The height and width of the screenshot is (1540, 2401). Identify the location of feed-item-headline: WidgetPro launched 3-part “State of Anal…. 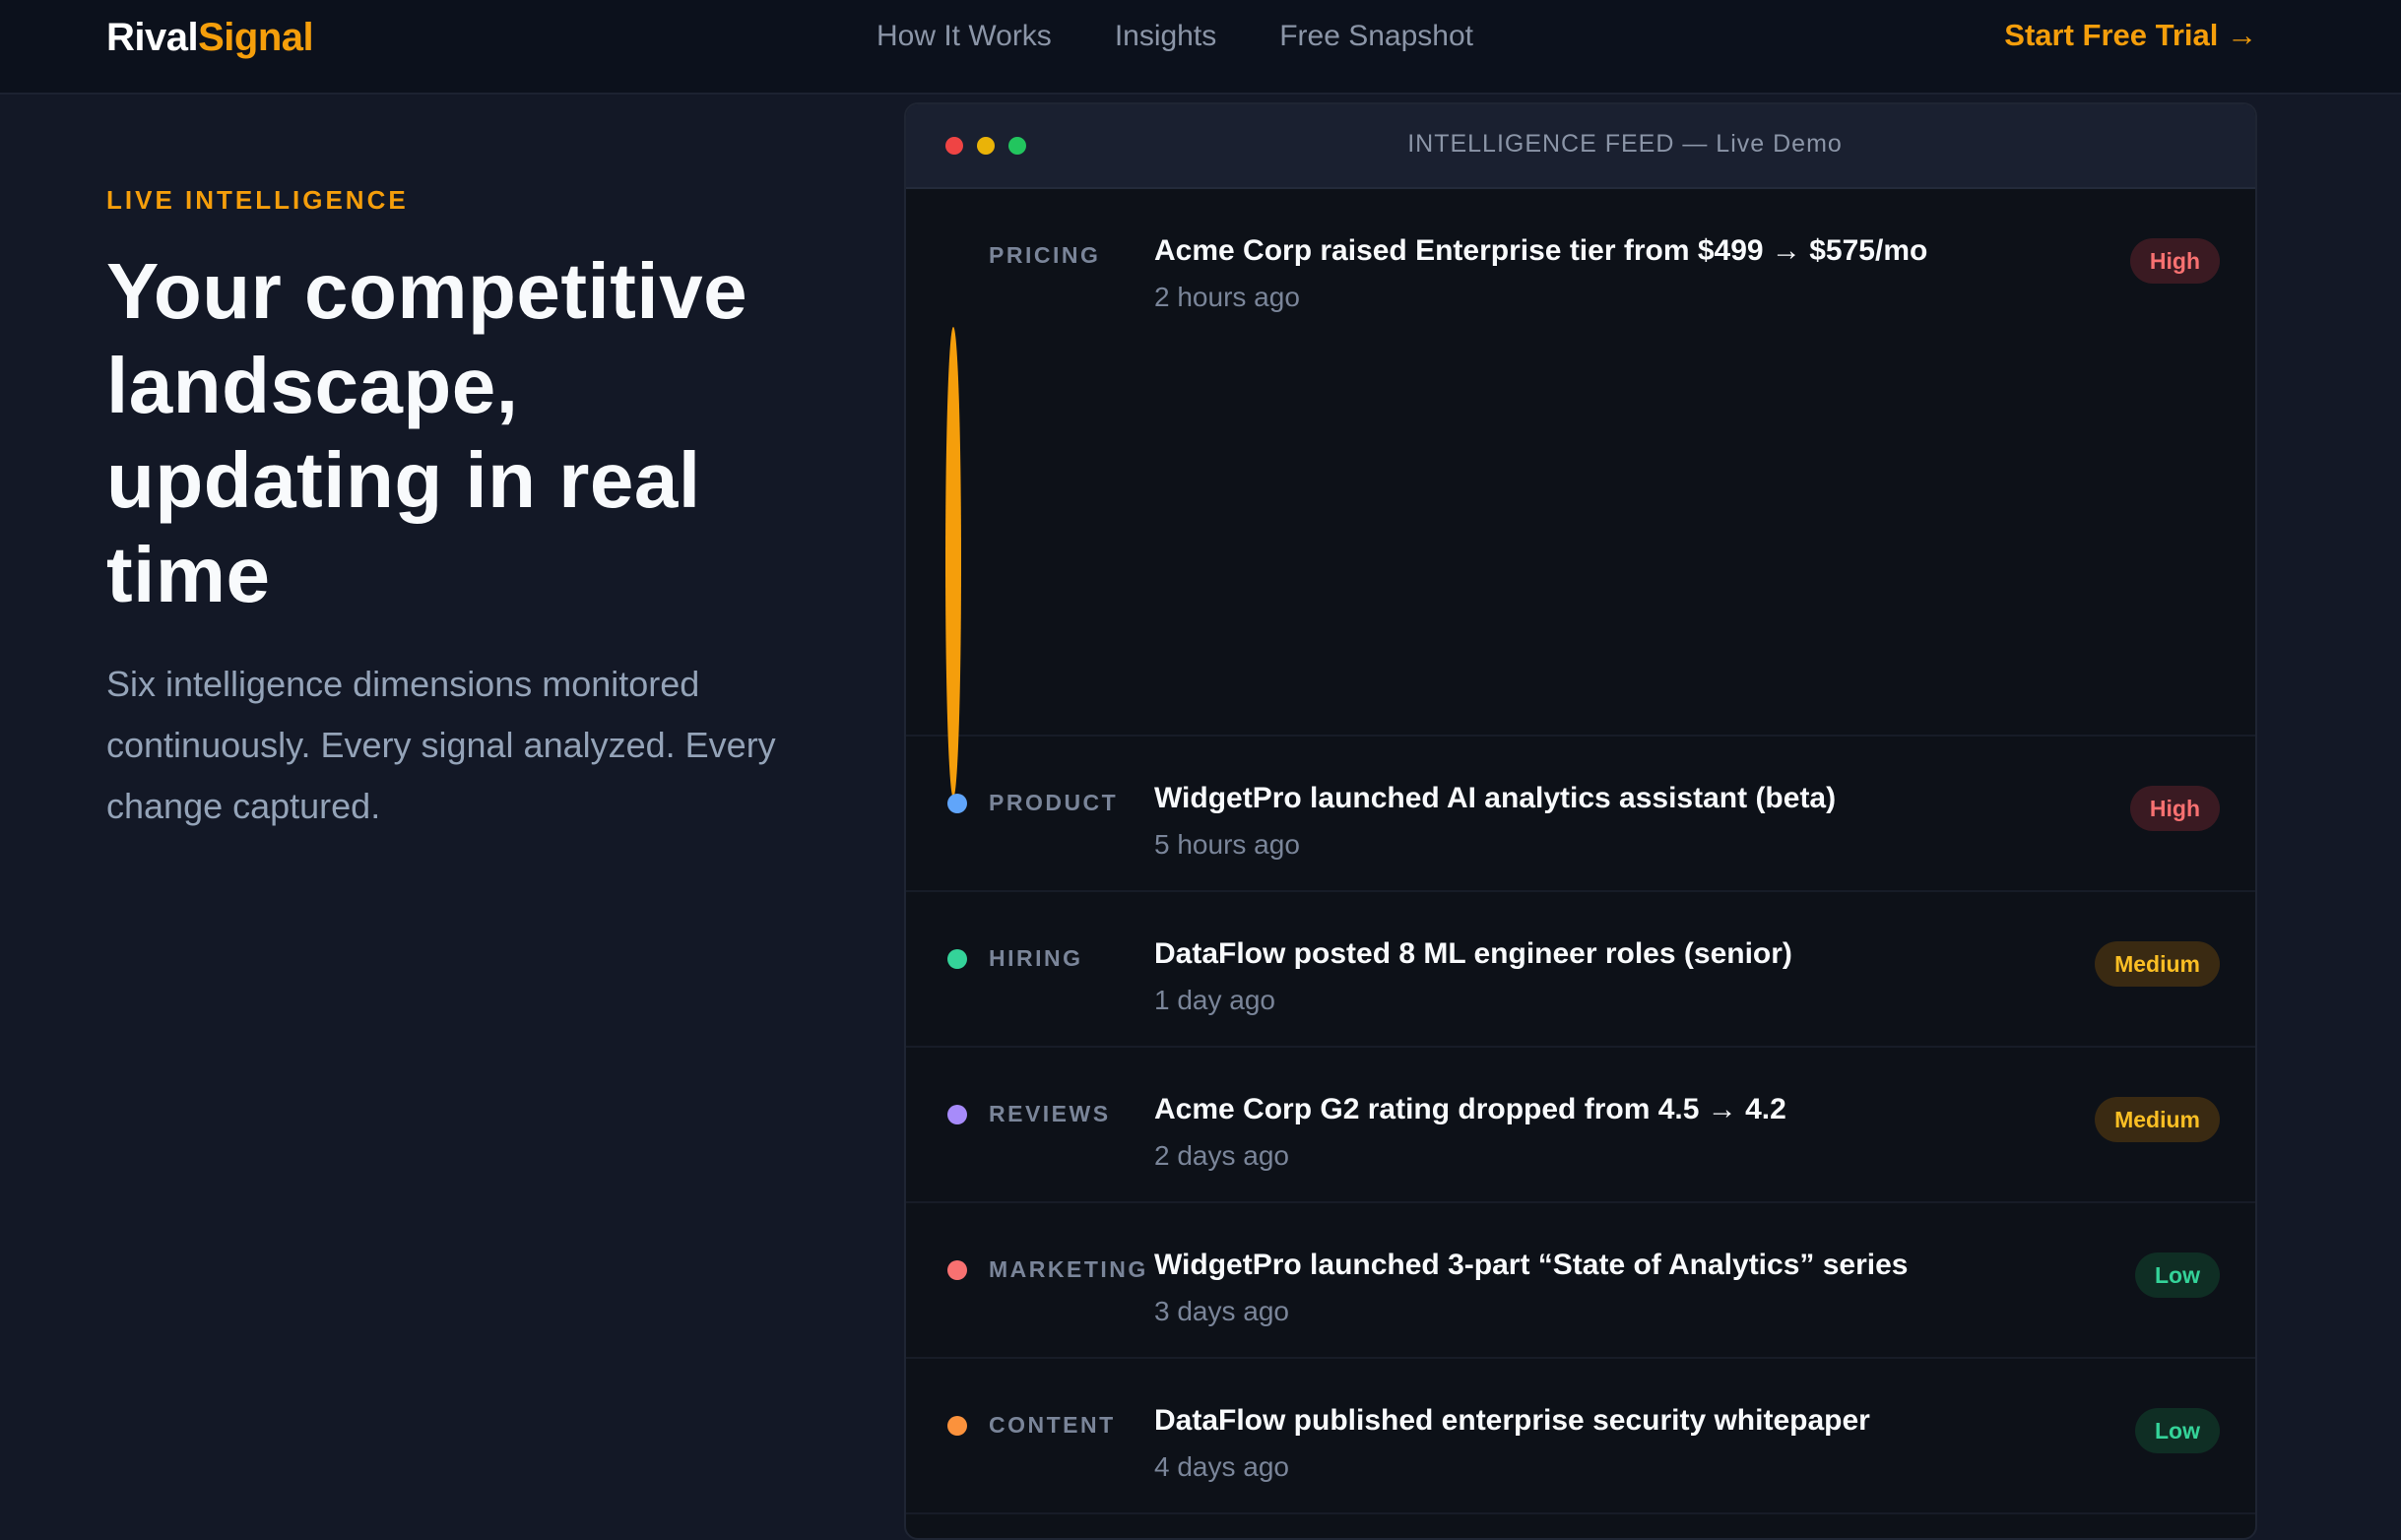
(1532, 1265).